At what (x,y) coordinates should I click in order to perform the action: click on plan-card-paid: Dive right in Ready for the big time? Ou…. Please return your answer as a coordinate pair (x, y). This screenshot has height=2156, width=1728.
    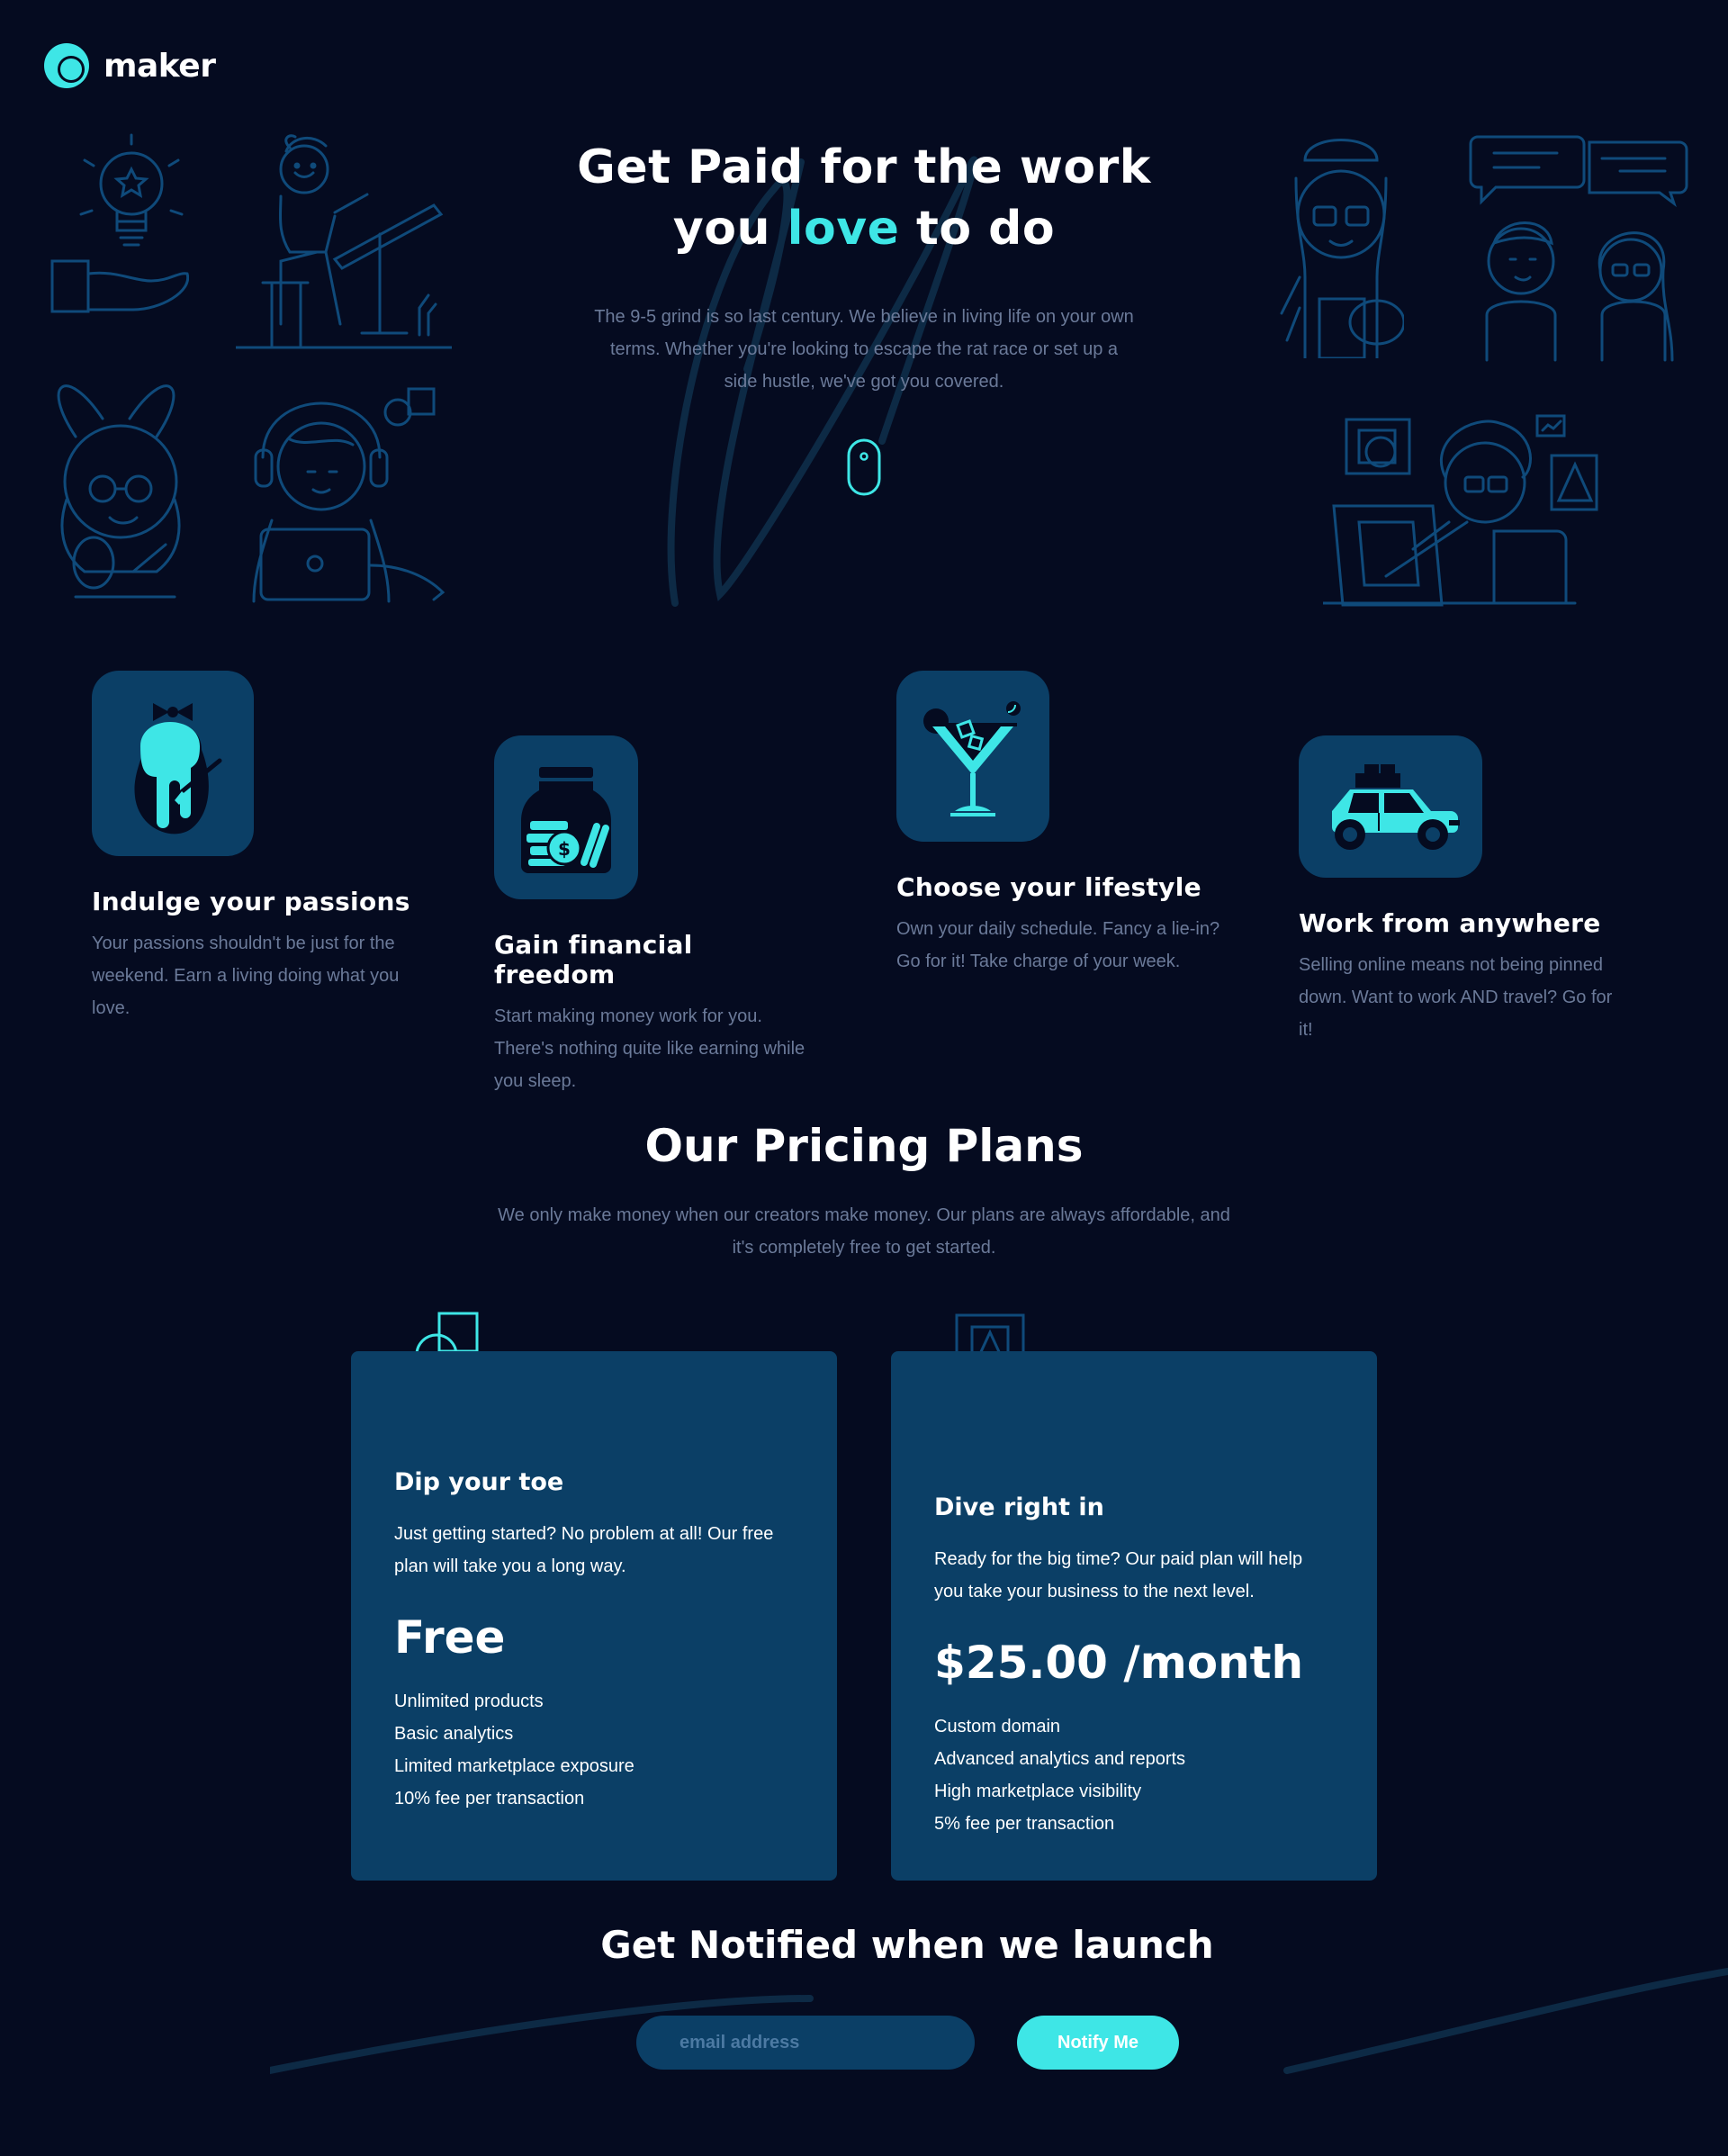
    Looking at the image, I should click on (1134, 1616).